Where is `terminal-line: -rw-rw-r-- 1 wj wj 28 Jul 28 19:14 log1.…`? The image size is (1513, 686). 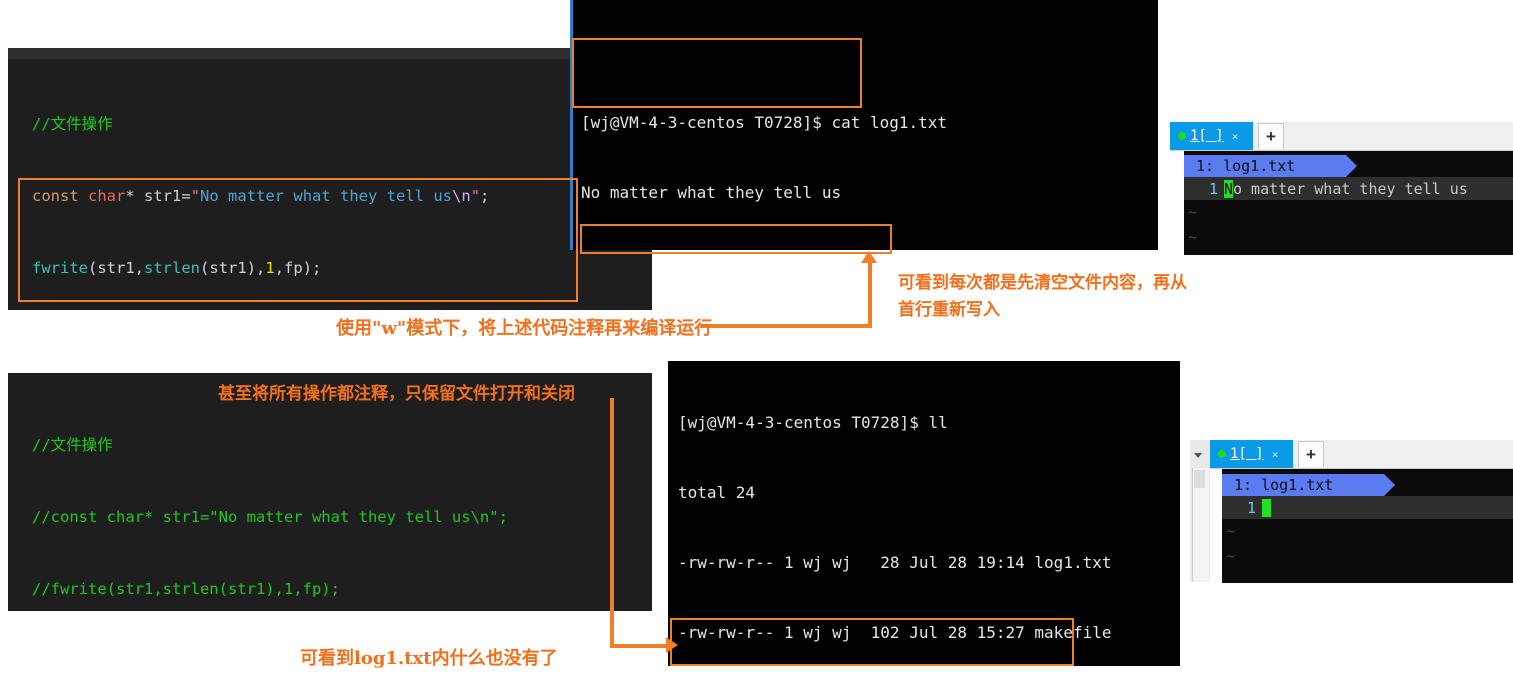 terminal-line: -rw-rw-r-- 1 wj wj 28 Jul 28 19:14 log1.… is located at coordinates (895, 563).